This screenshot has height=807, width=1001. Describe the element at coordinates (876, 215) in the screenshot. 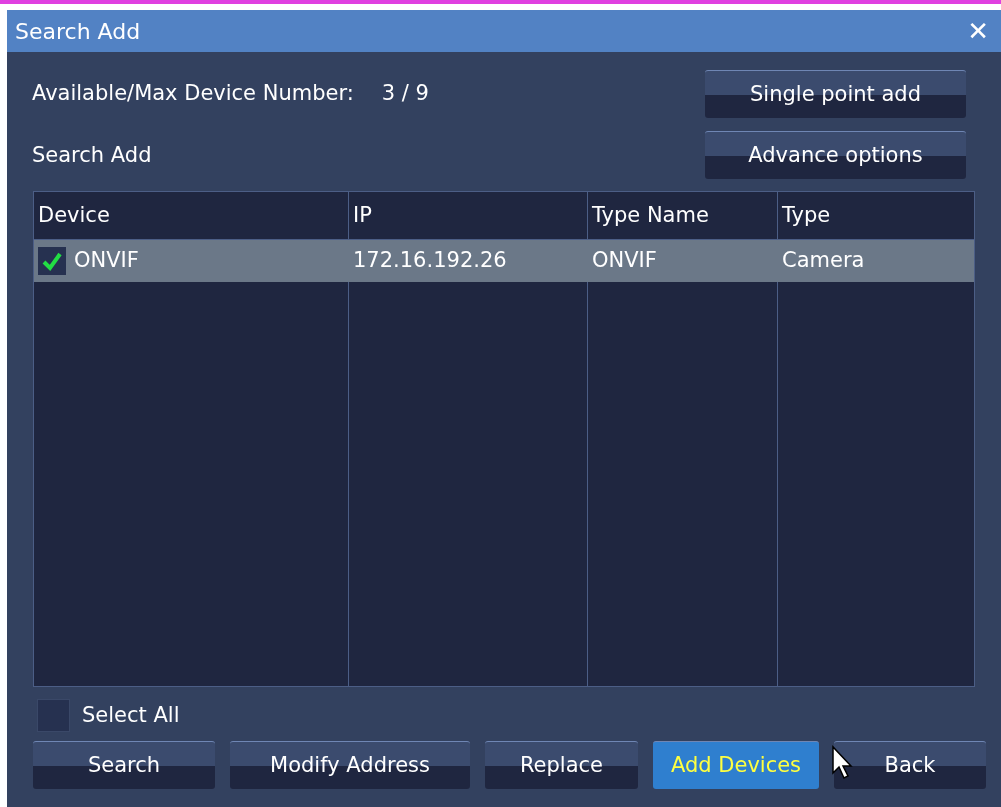

I see `column-header: Type` at that location.